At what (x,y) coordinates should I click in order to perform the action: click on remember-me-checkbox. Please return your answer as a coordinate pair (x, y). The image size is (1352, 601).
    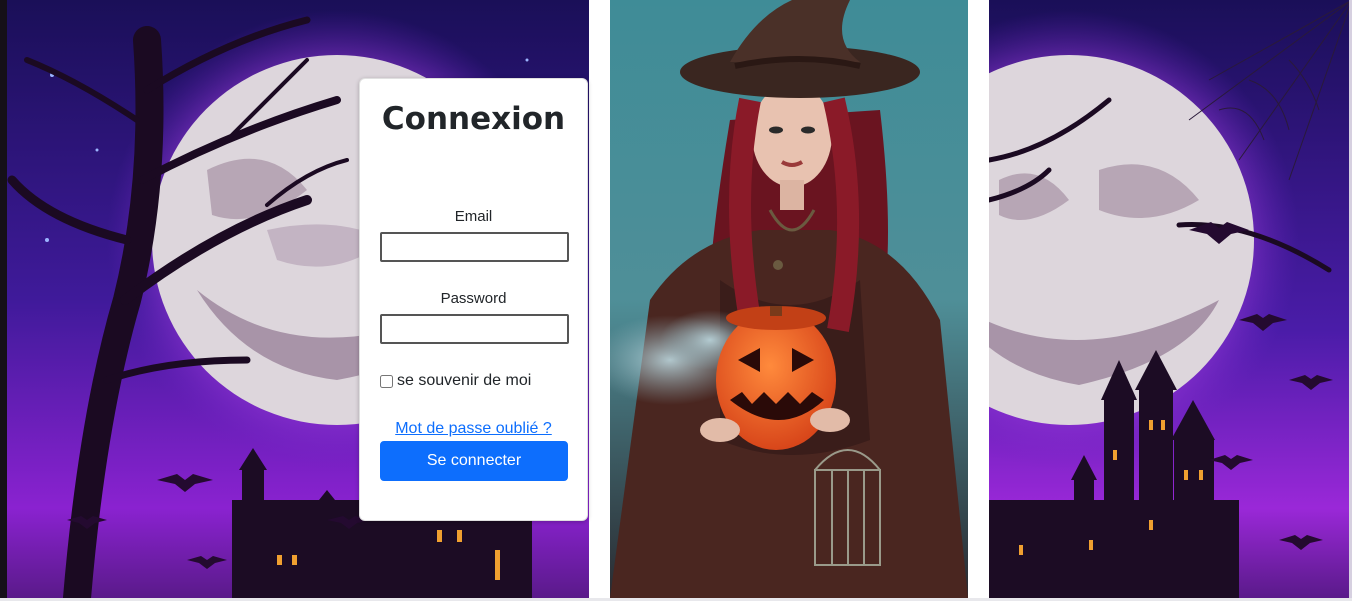
    Looking at the image, I should click on (386, 381).